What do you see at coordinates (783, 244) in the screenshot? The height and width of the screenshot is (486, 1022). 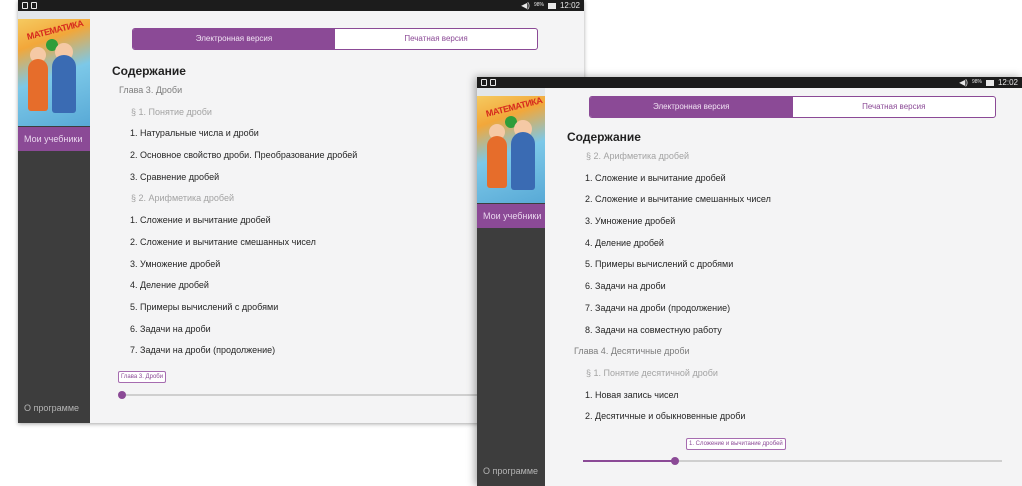 I see `toc-item: 4. Деление дробей` at bounding box center [783, 244].